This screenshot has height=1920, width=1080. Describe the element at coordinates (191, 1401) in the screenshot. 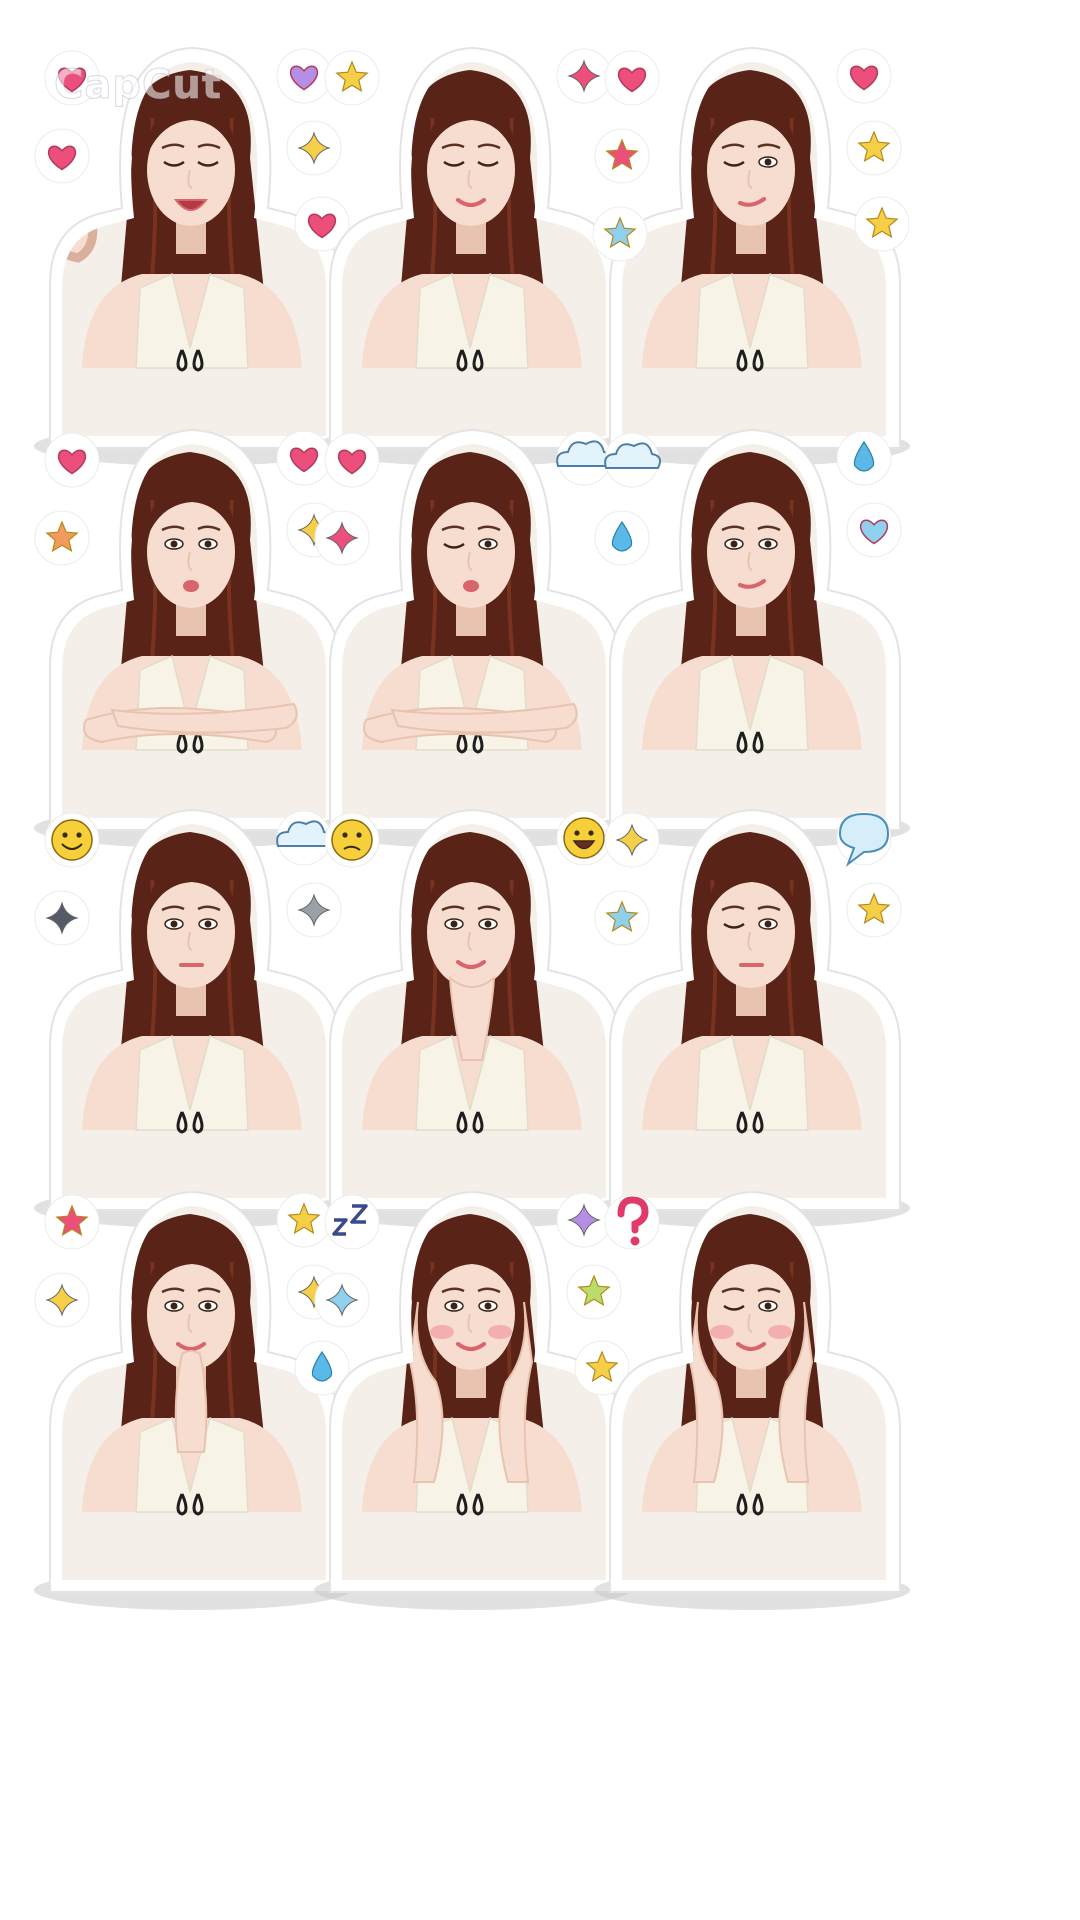

I see `praying-hands` at that location.